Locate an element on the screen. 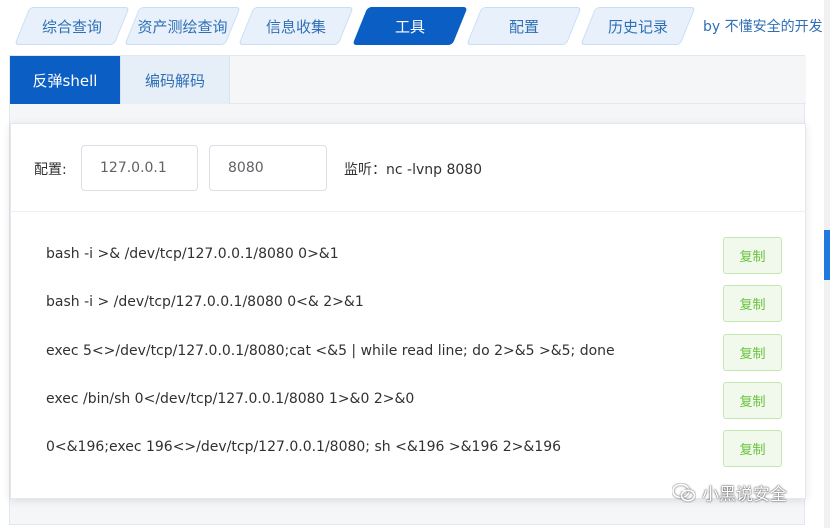  tab-label: 信息收集 is located at coordinates (295, 26).